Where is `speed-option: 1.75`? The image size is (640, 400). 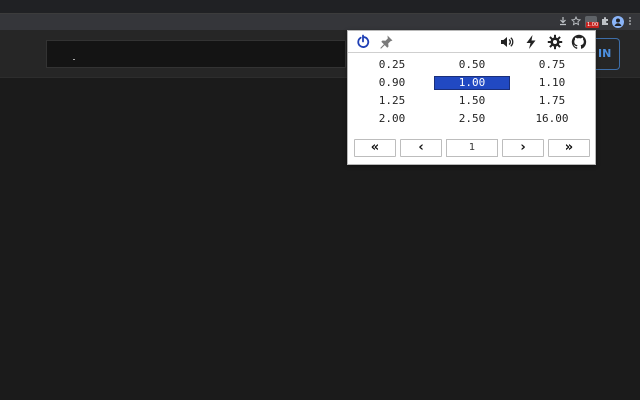 speed-option: 1.75 is located at coordinates (552, 101).